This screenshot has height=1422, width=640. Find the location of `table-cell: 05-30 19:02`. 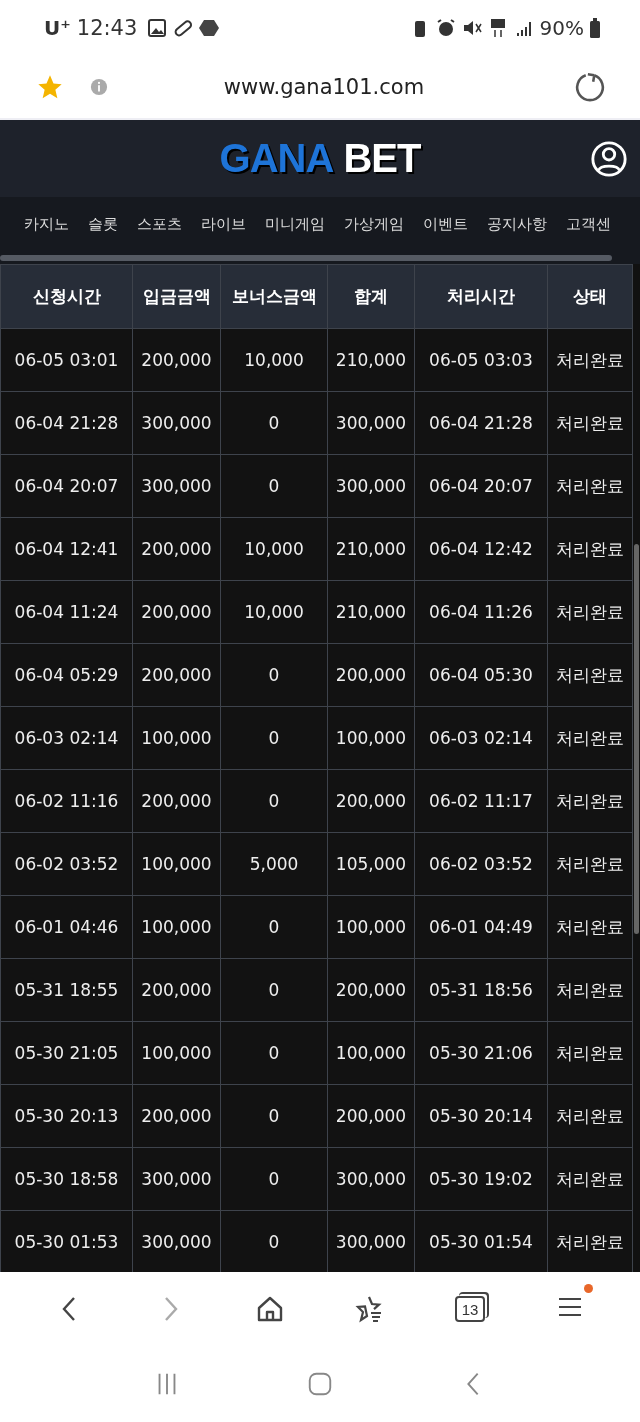

table-cell: 05-30 19:02 is located at coordinates (481, 1179).